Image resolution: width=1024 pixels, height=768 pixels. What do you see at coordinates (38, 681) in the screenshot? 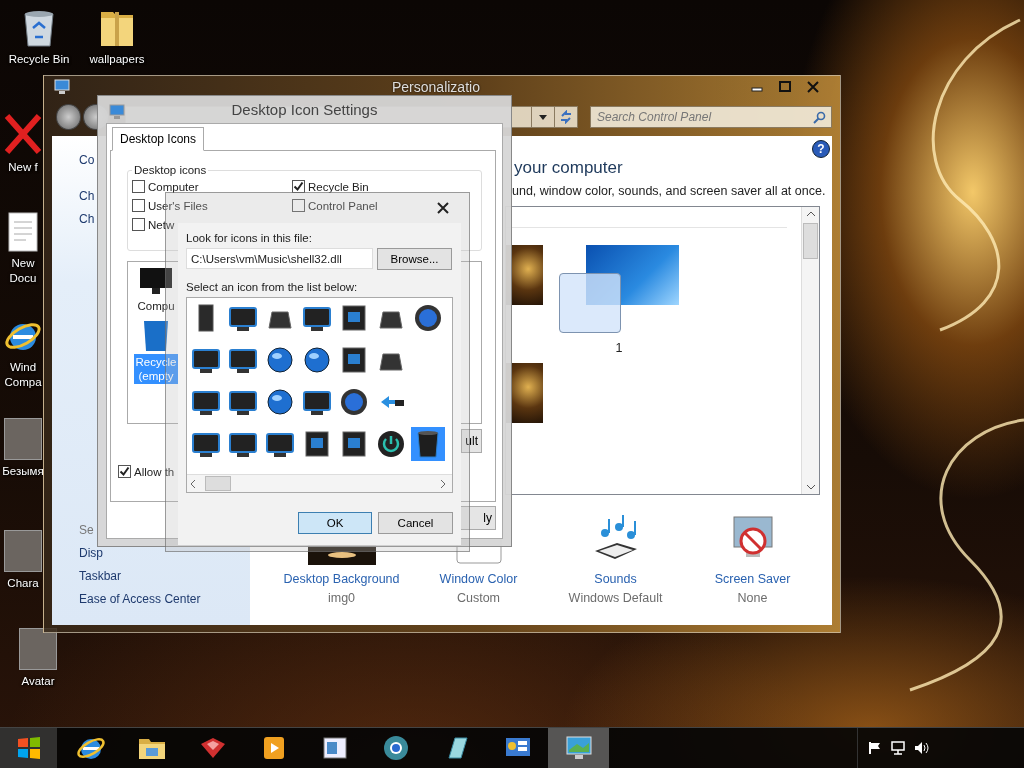
I see `desktop-icon-label: Avatar` at bounding box center [38, 681].